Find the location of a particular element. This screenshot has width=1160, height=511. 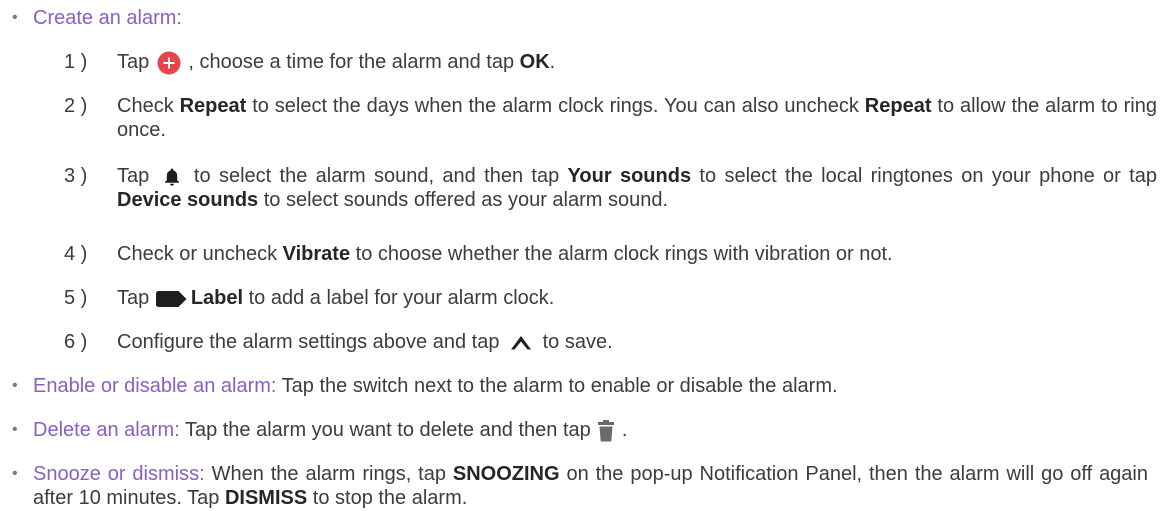

step-number: 6 ) is located at coordinates (76, 342).